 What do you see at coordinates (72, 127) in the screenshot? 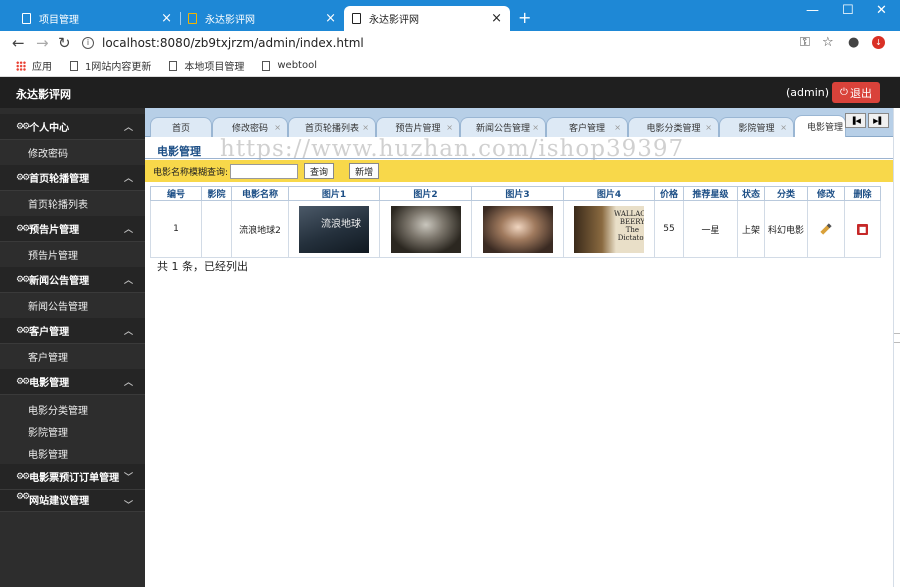
I see `sidebar-group-profile: ⚙⚙ 个人中心 ︿` at bounding box center [72, 127].